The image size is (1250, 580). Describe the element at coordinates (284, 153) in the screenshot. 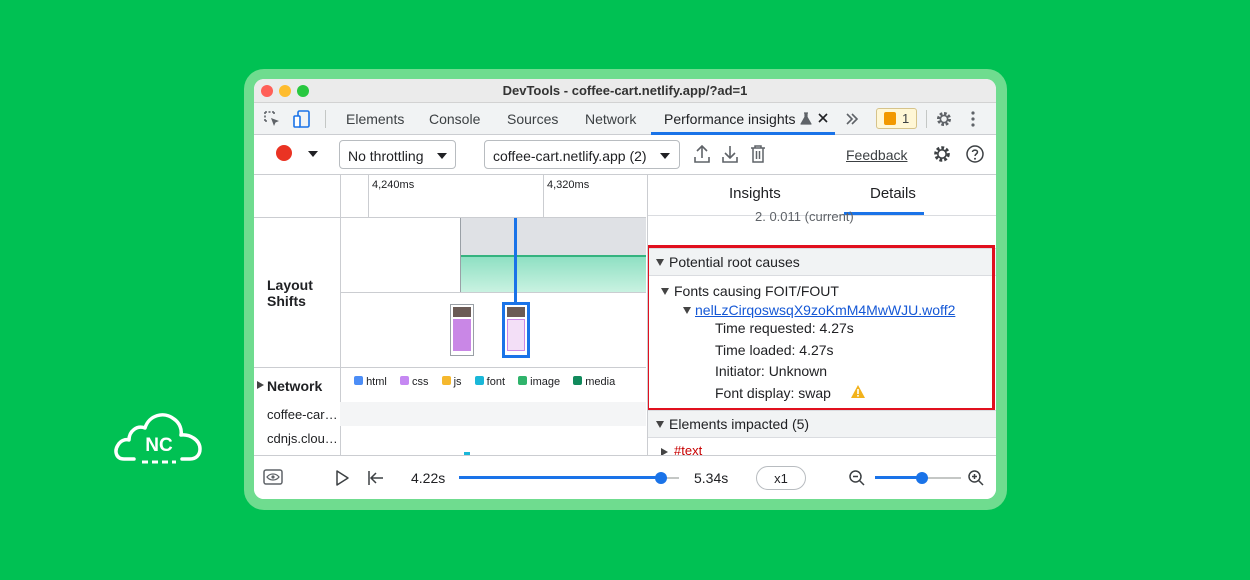

I see `record-button` at that location.